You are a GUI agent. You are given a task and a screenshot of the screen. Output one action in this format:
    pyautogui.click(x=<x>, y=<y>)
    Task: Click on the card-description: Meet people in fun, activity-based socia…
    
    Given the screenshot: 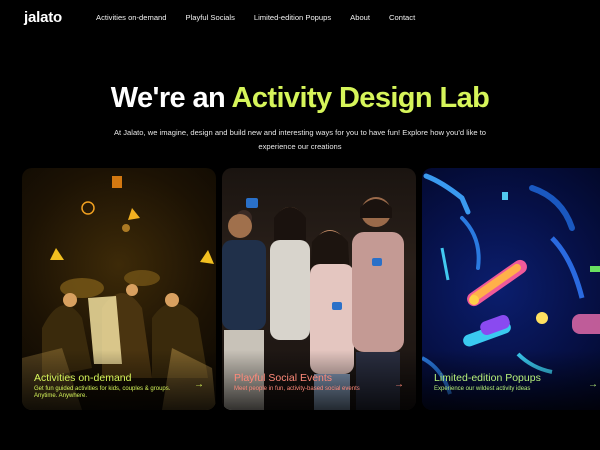 What is the action you would take?
    pyautogui.click(x=297, y=389)
    